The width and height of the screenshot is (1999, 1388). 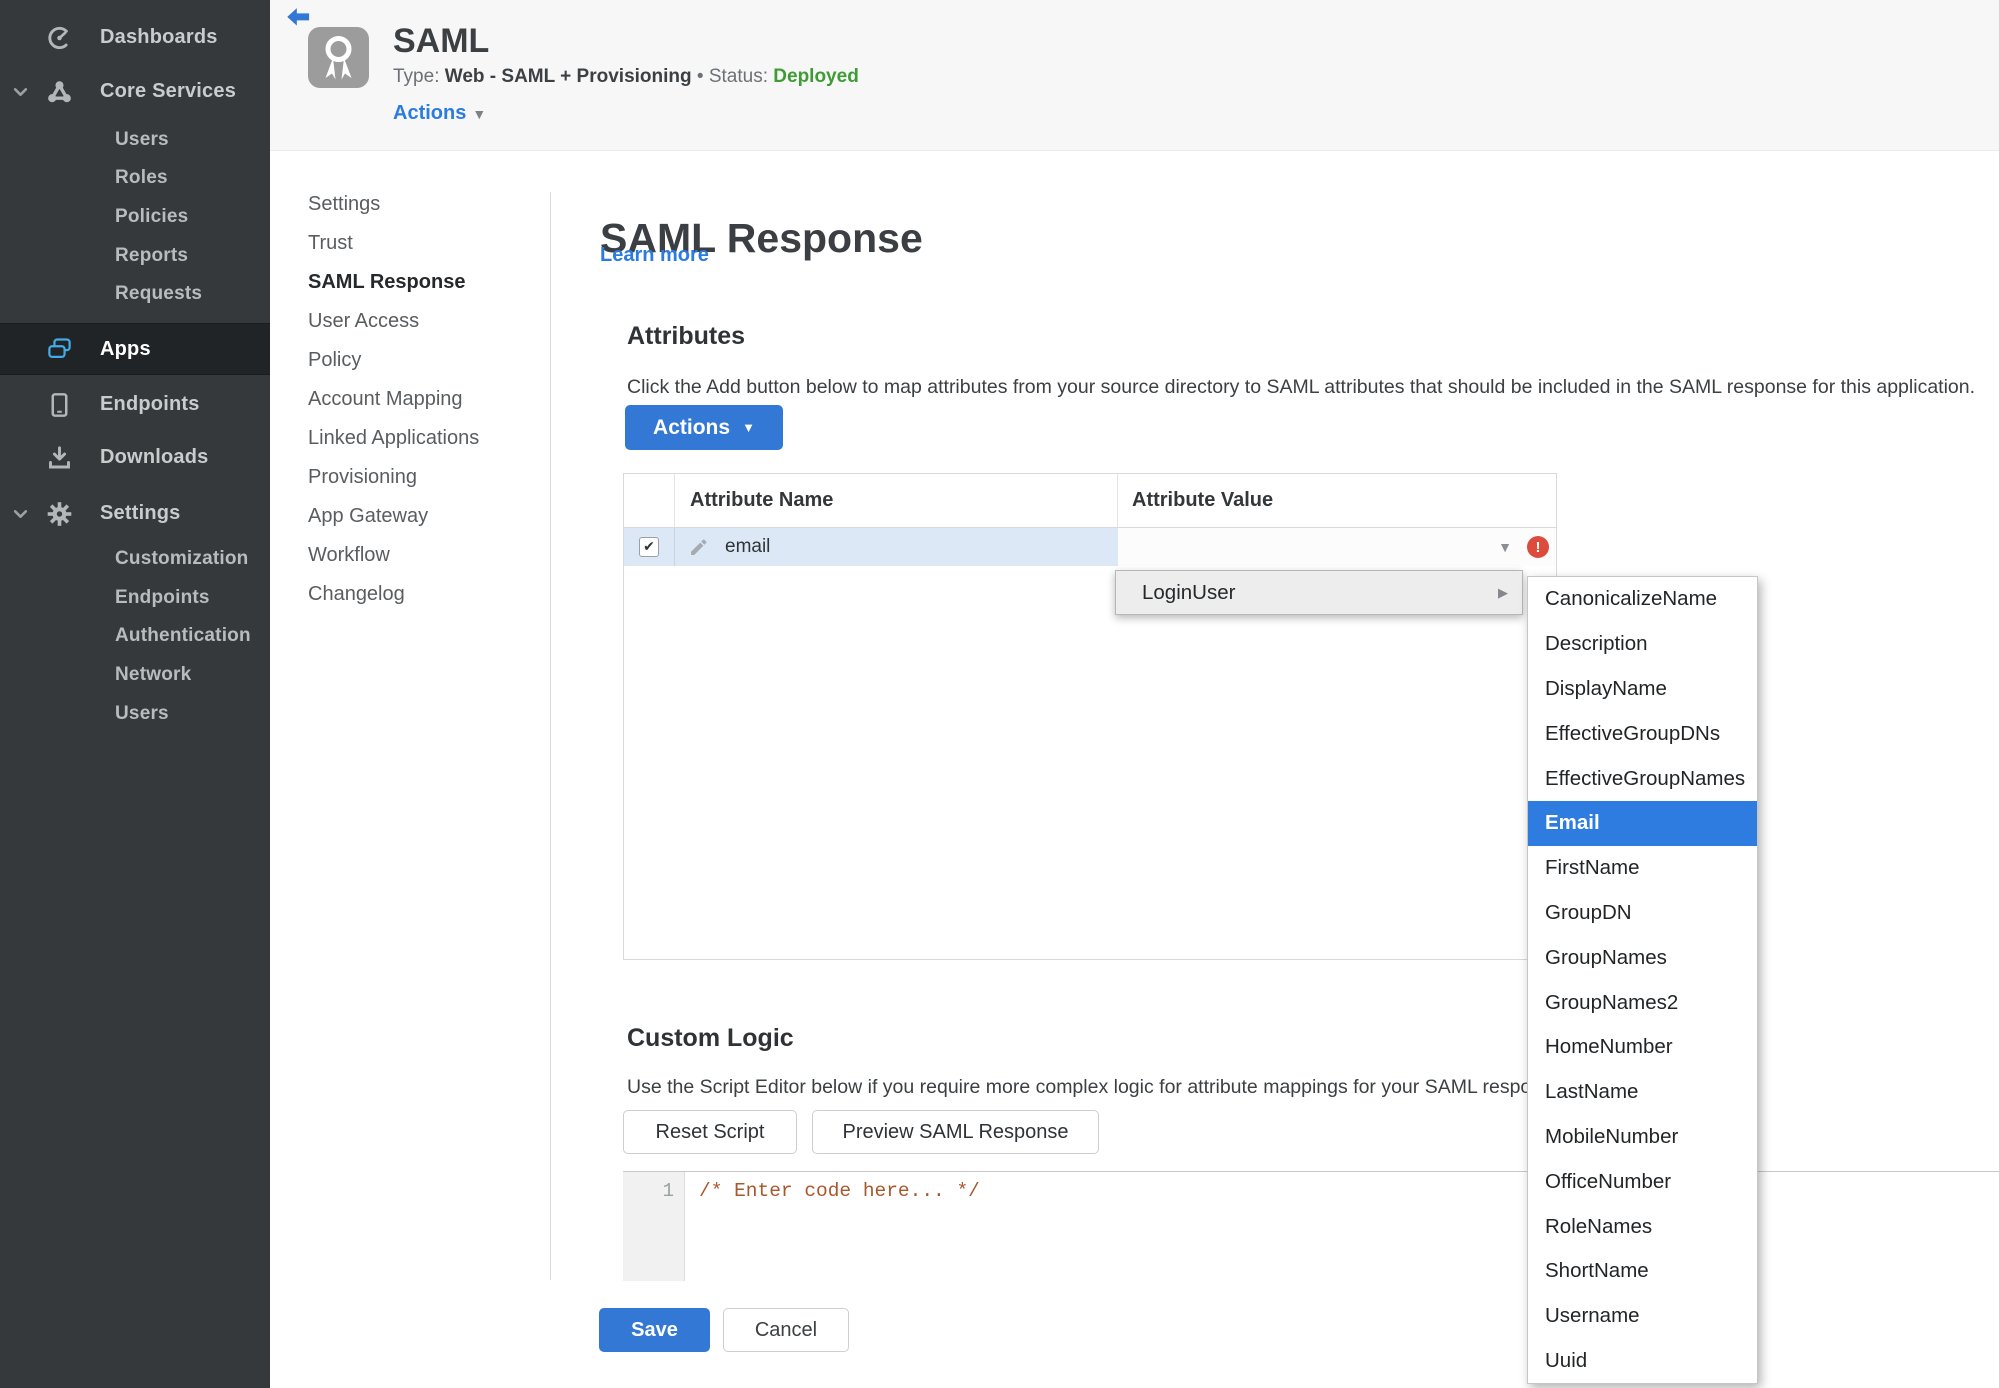 I want to click on attribute-value-header: Attribute Value, so click(x=1203, y=500).